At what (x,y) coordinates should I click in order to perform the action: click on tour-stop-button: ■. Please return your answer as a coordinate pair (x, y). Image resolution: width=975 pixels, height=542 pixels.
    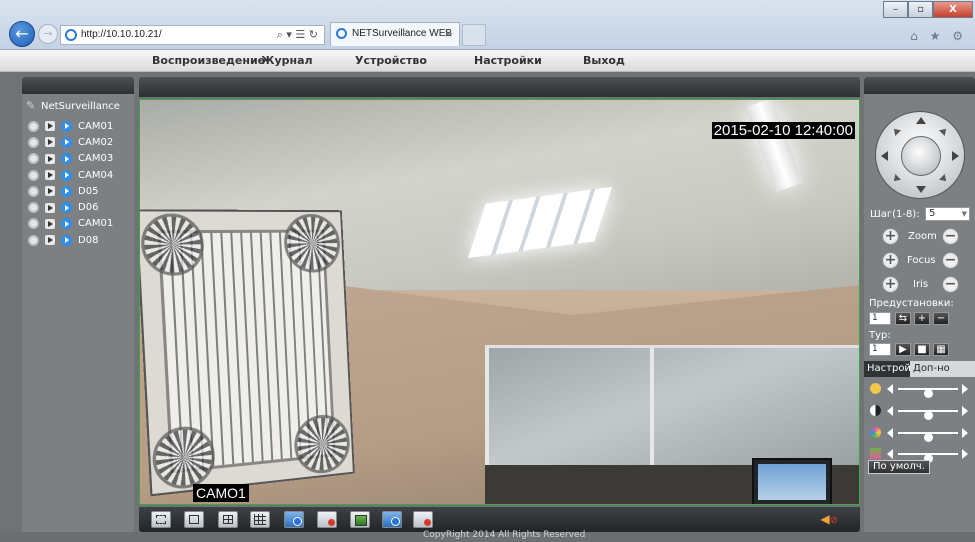
    Looking at the image, I should click on (922, 349).